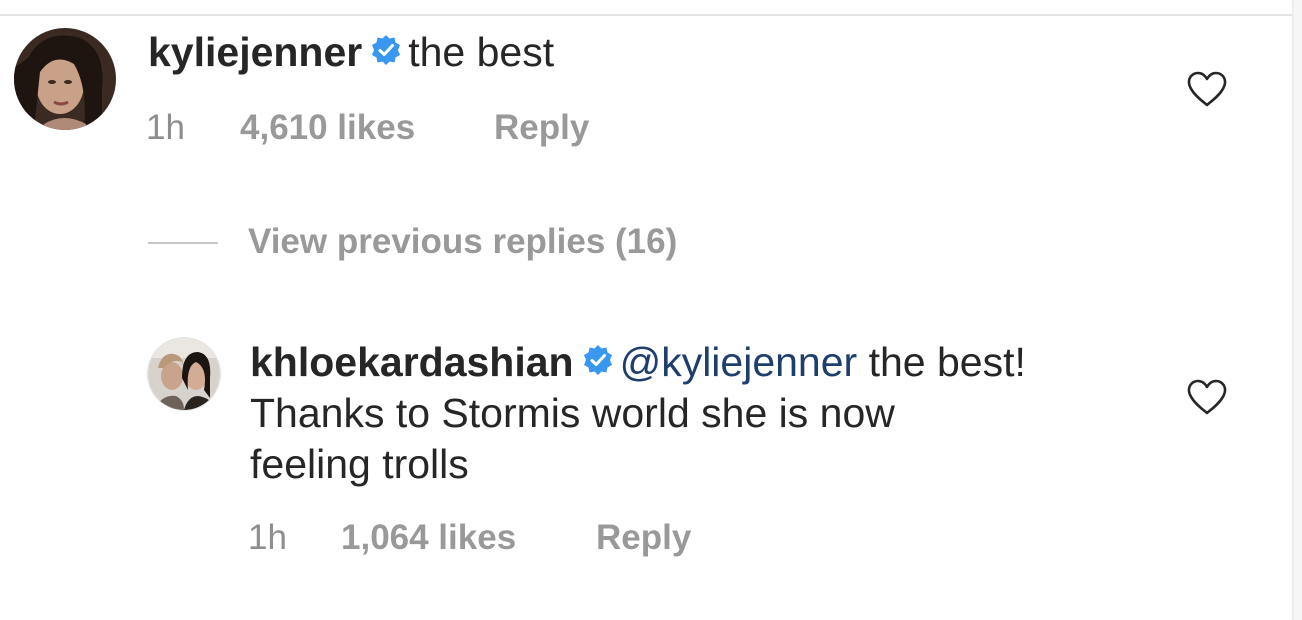  I want to click on reply-text-line-2: Thanks to Stormis world she is now, so click(572, 413).